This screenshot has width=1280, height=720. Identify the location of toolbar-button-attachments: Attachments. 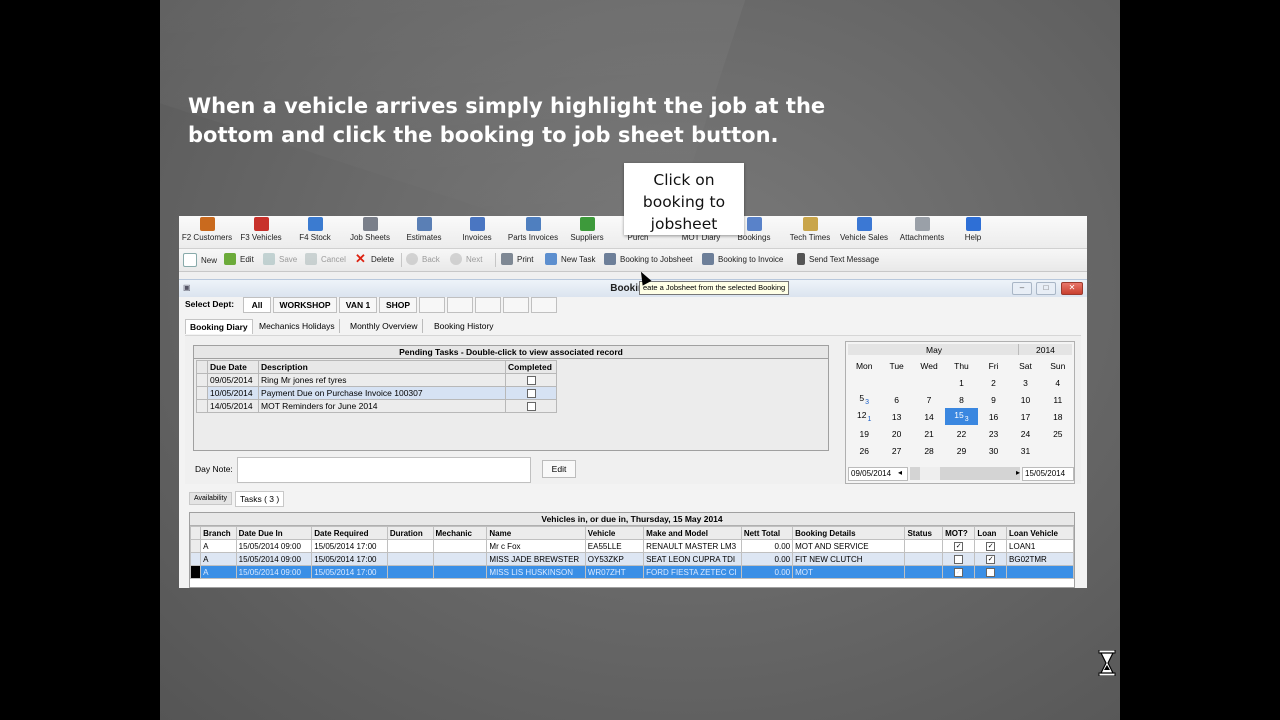
(922, 229).